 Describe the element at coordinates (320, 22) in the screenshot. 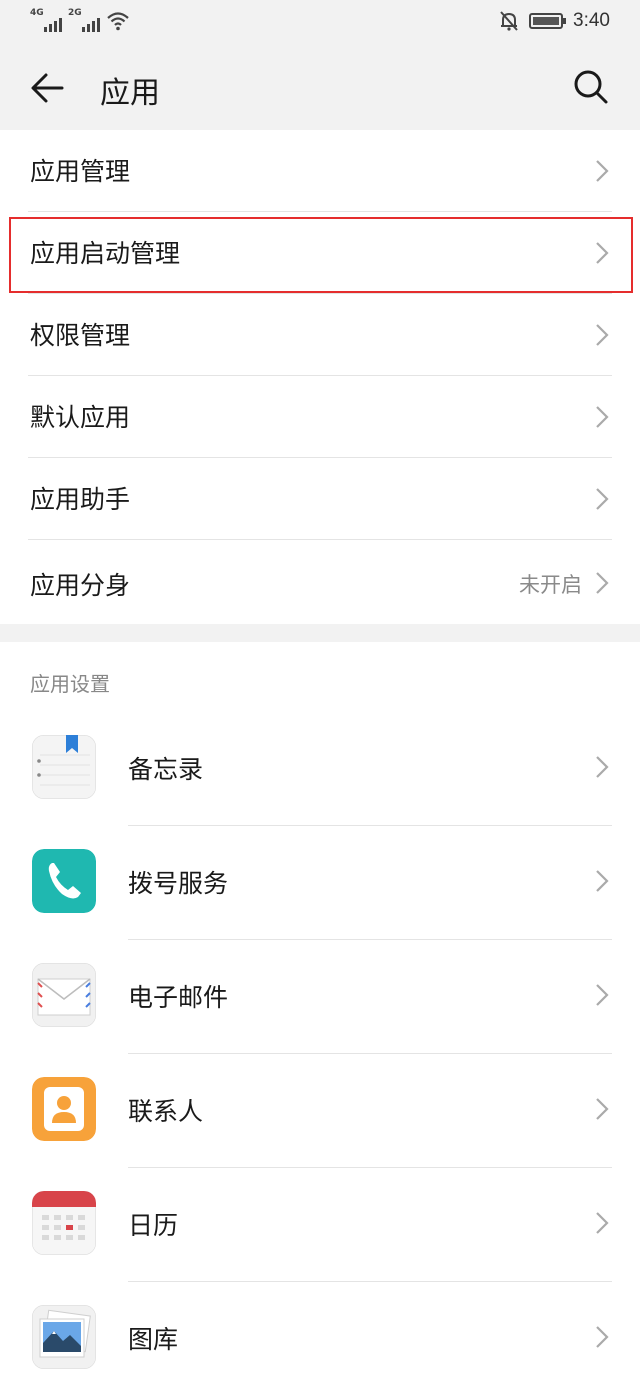

I see `status-bar: 4G 2G 3:40` at that location.